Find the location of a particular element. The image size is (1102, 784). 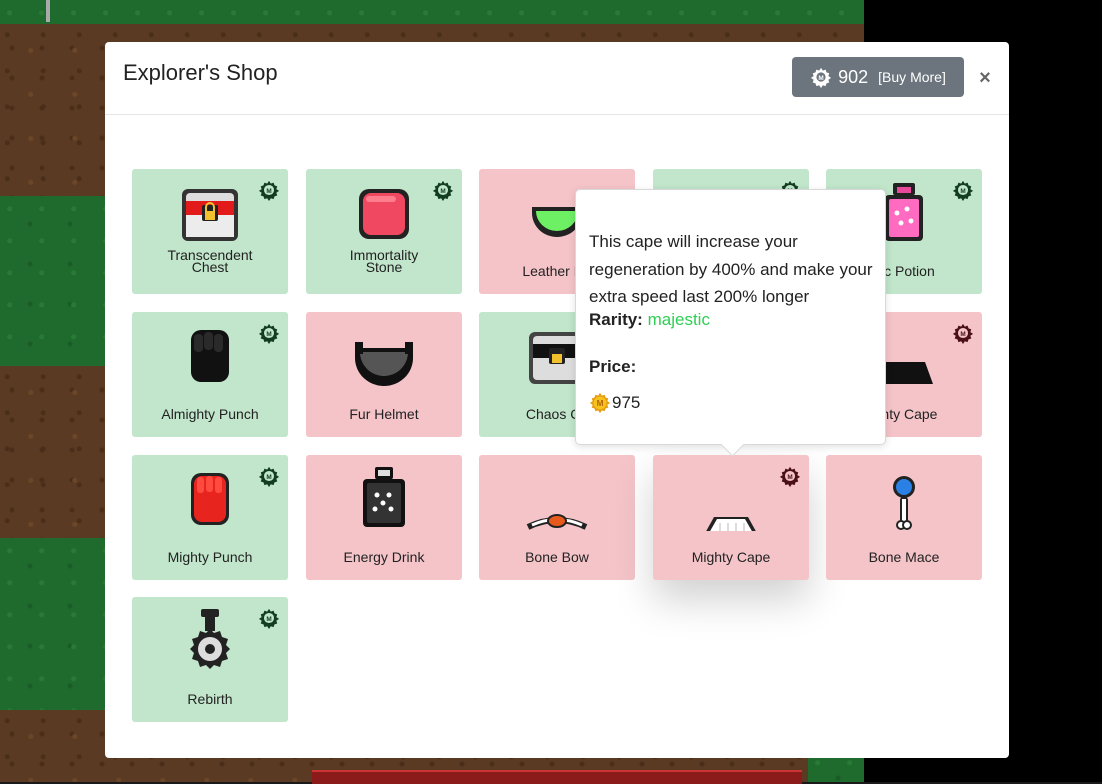

red-gem-icon is located at coordinates (384, 214).